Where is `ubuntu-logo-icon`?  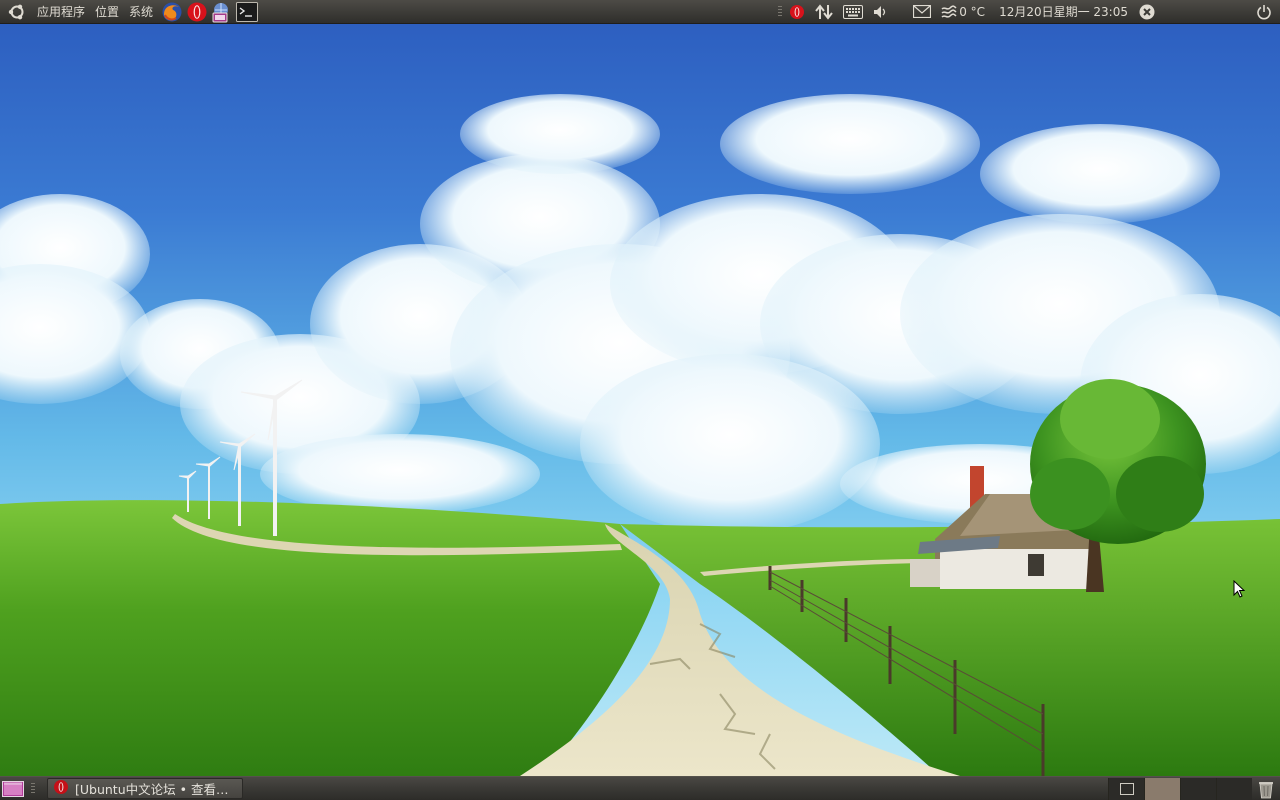 ubuntu-logo-icon is located at coordinates (17, 12).